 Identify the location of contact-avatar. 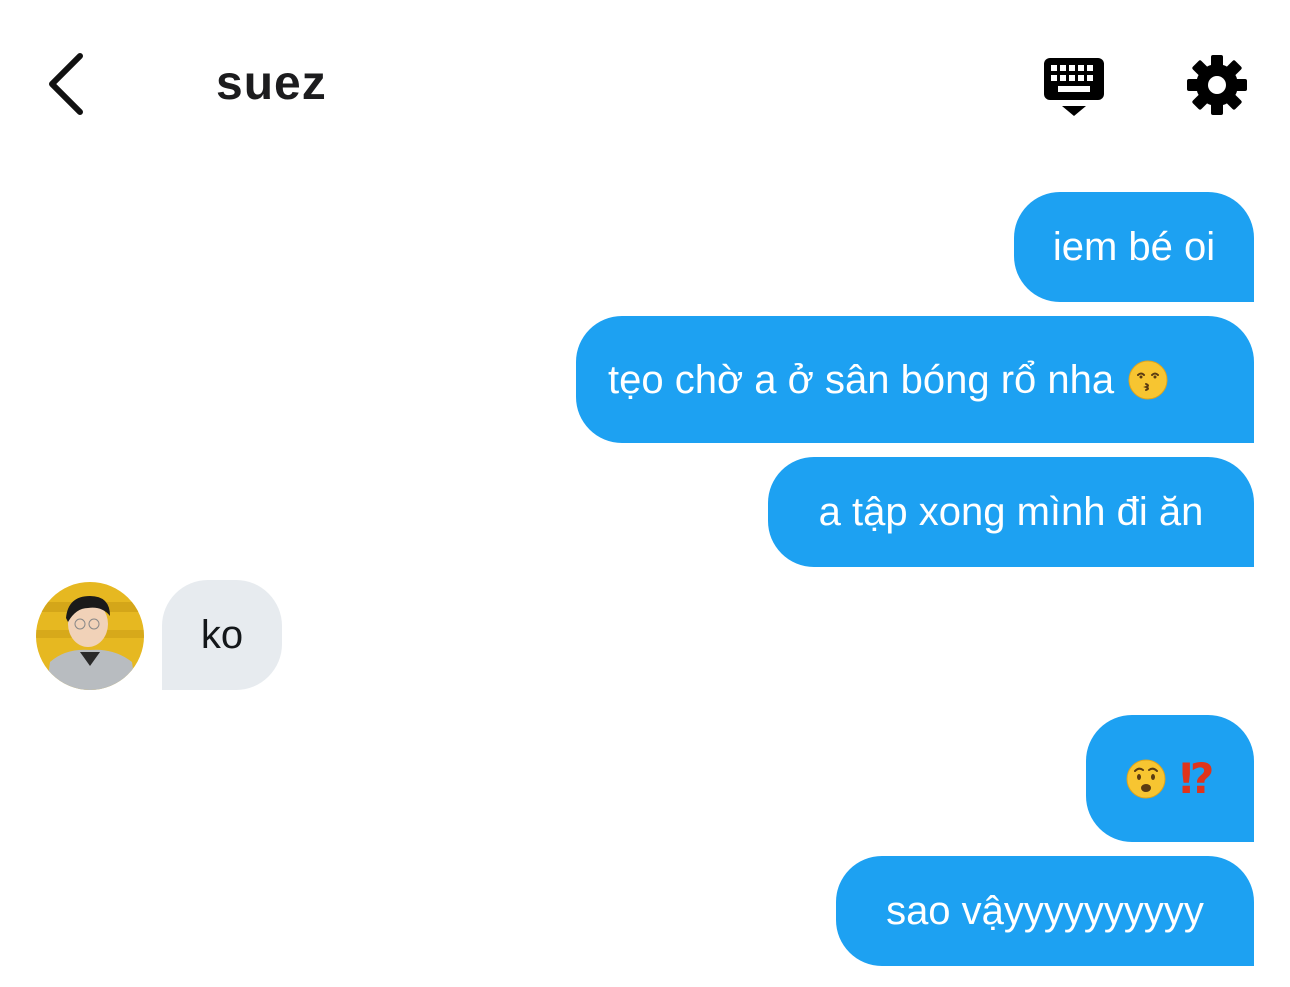
(90, 636).